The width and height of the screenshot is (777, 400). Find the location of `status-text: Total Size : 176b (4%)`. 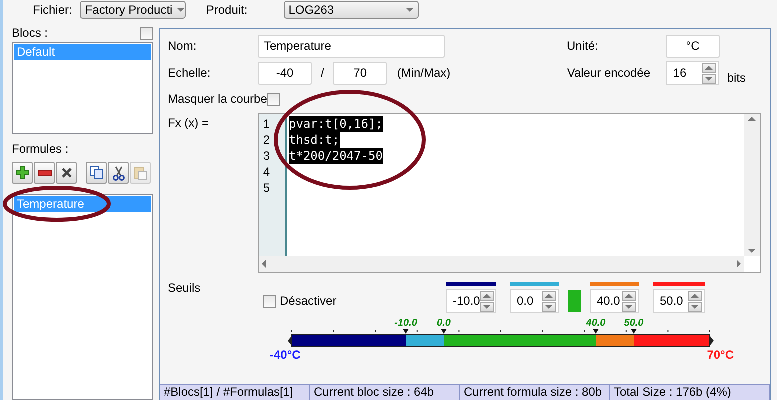

status-text: Total Size : 176b (4%) is located at coordinates (690, 392).